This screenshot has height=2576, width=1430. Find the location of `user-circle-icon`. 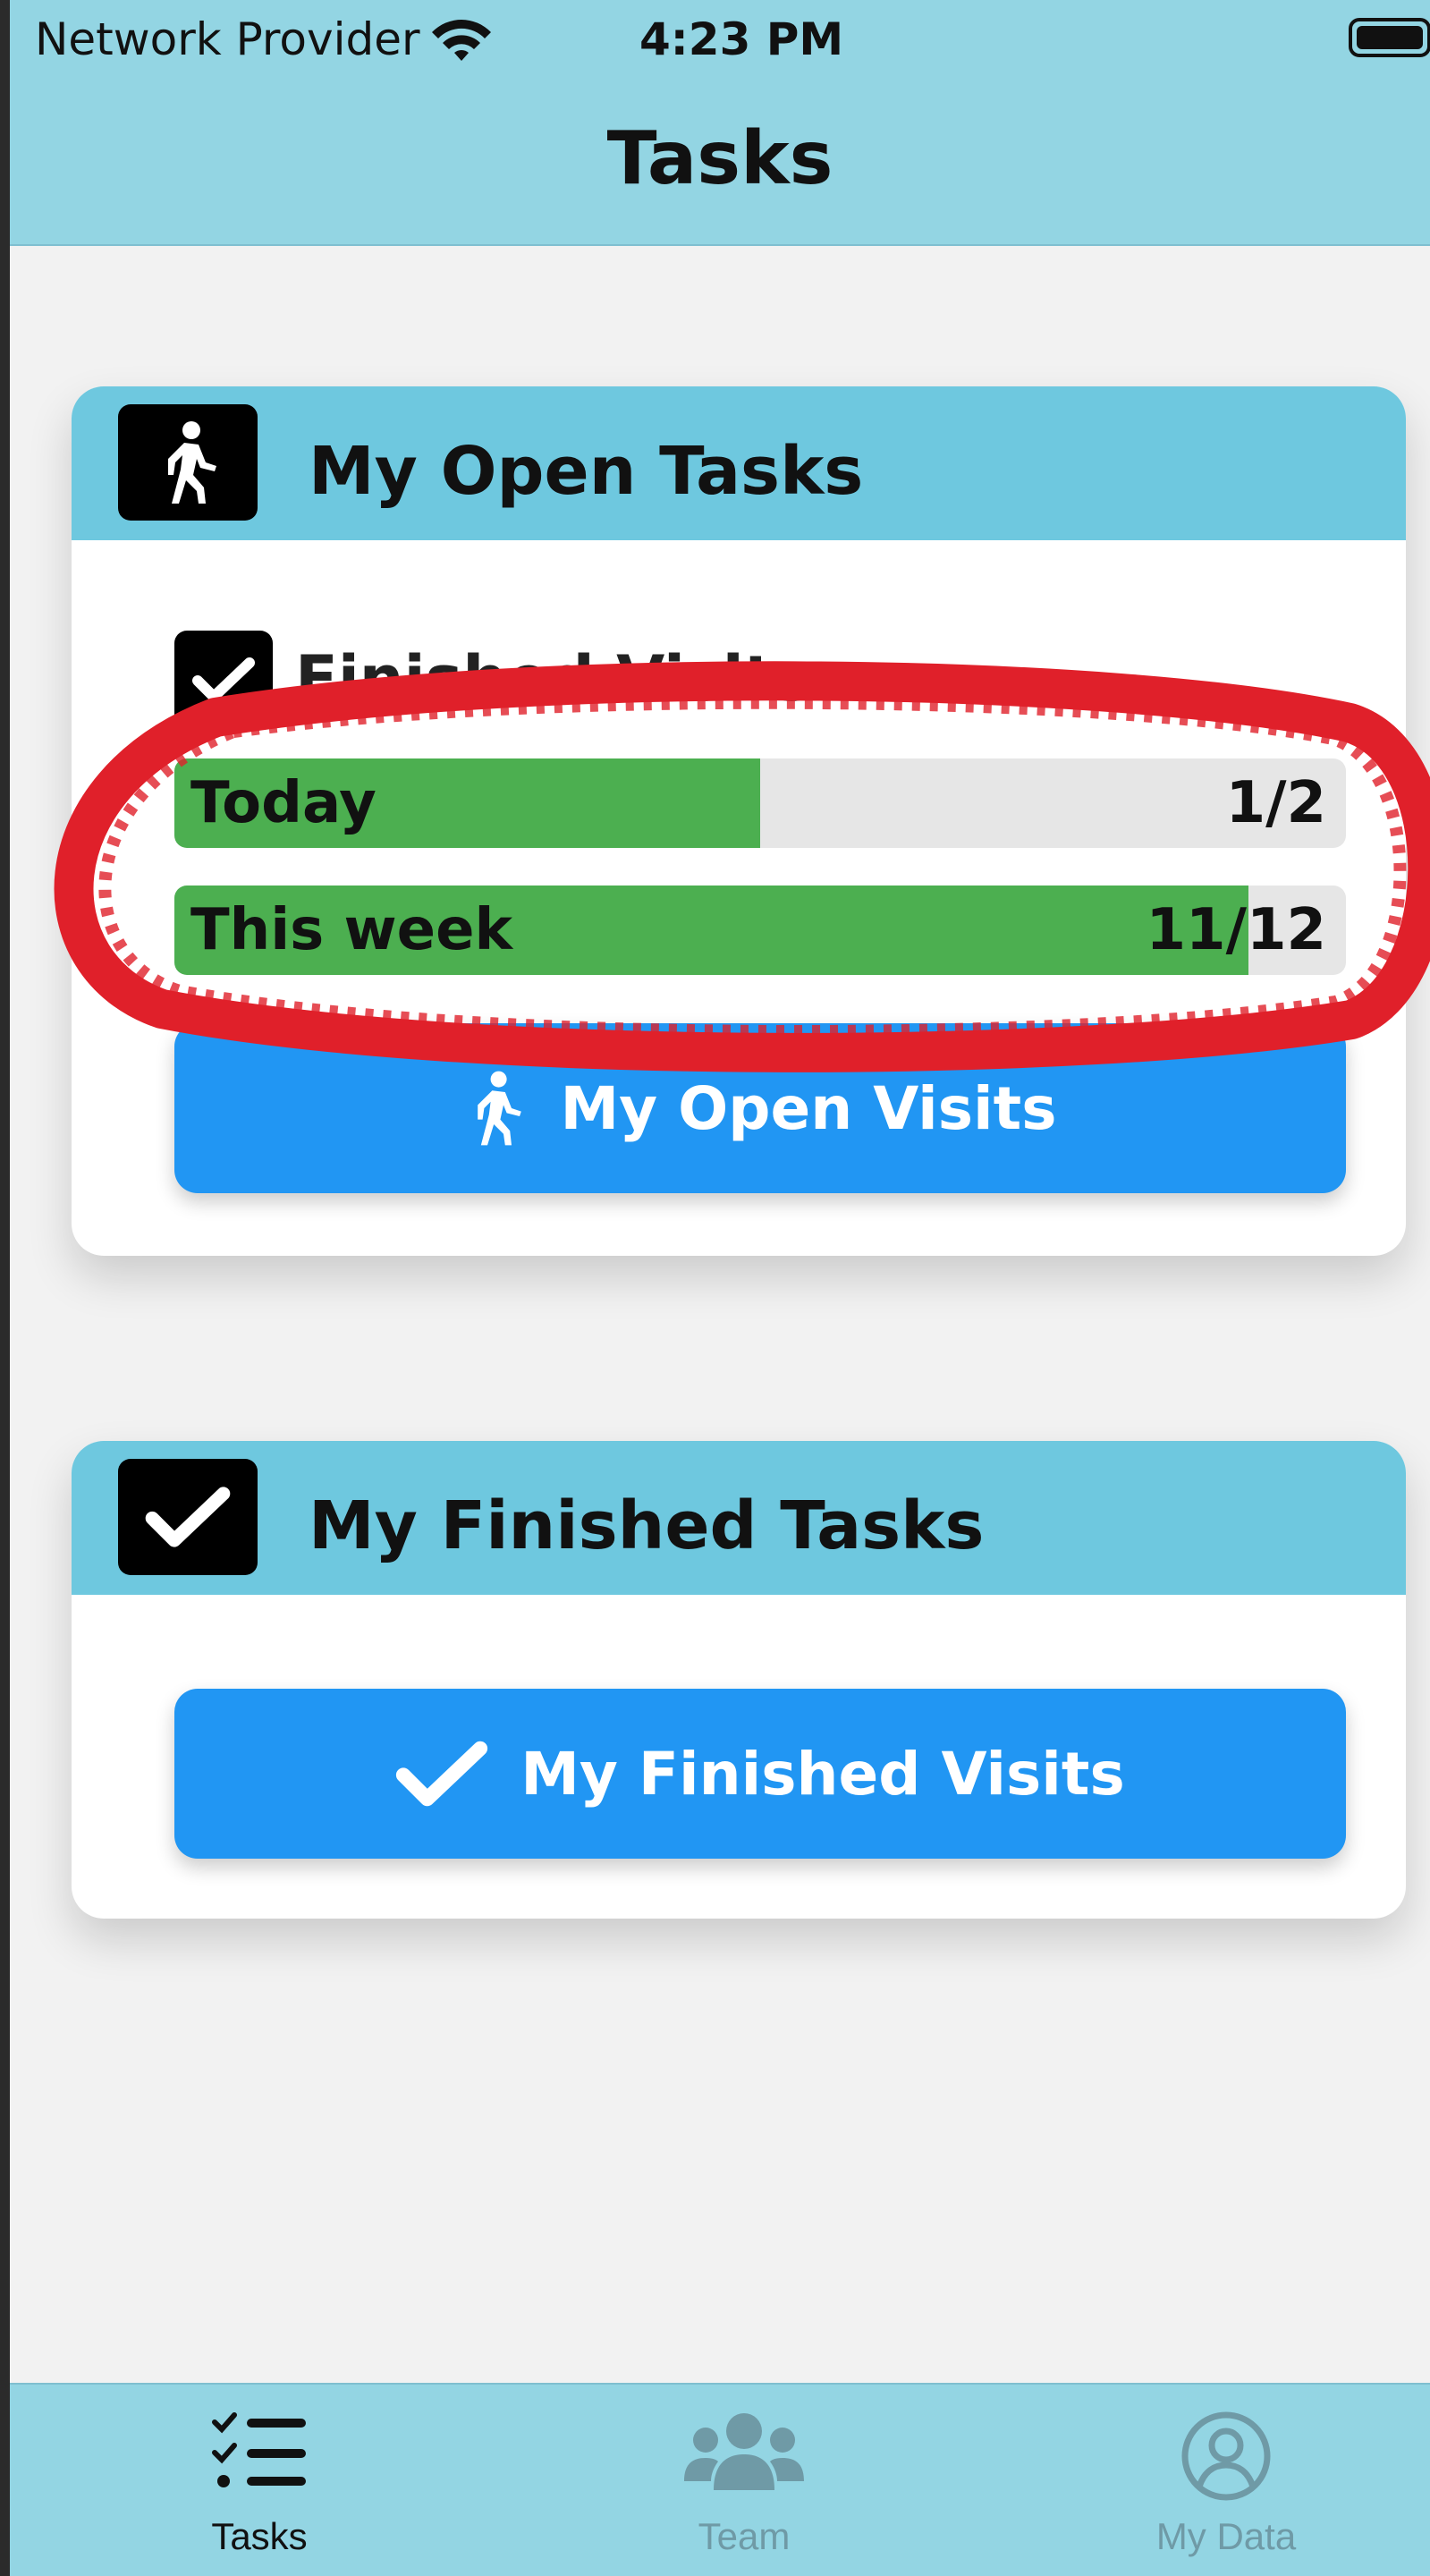

user-circle-icon is located at coordinates (1226, 2456).